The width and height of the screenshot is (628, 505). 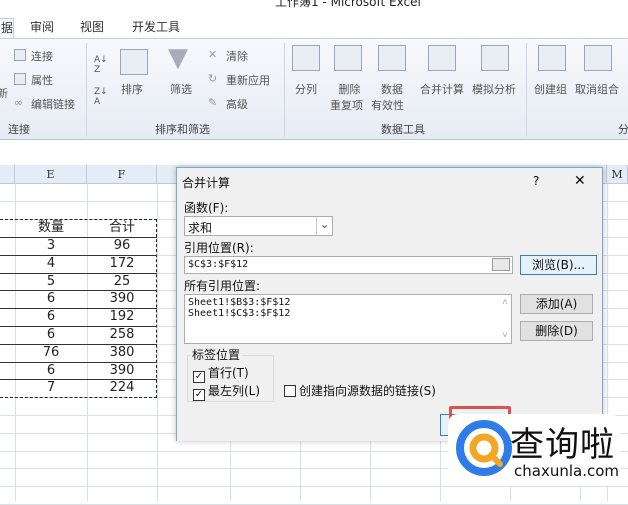 I want to click on table-cell: 7, so click(x=51, y=388).